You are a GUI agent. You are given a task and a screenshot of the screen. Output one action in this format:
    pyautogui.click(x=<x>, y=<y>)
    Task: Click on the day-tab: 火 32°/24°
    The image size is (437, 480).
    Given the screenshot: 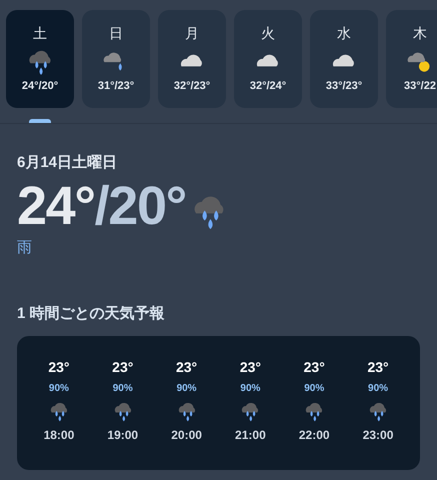 What is the action you would take?
    pyautogui.click(x=268, y=59)
    